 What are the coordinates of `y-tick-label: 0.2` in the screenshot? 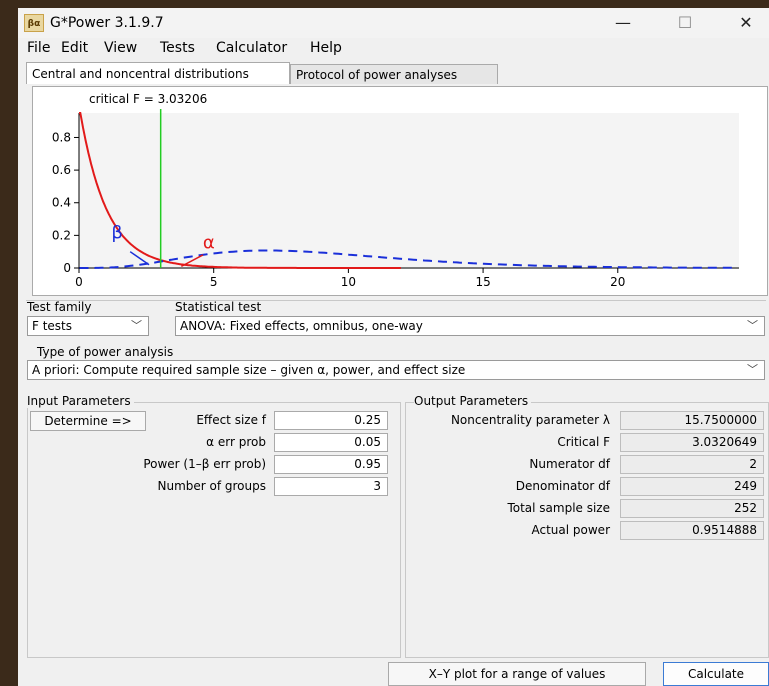 It's located at (61, 235).